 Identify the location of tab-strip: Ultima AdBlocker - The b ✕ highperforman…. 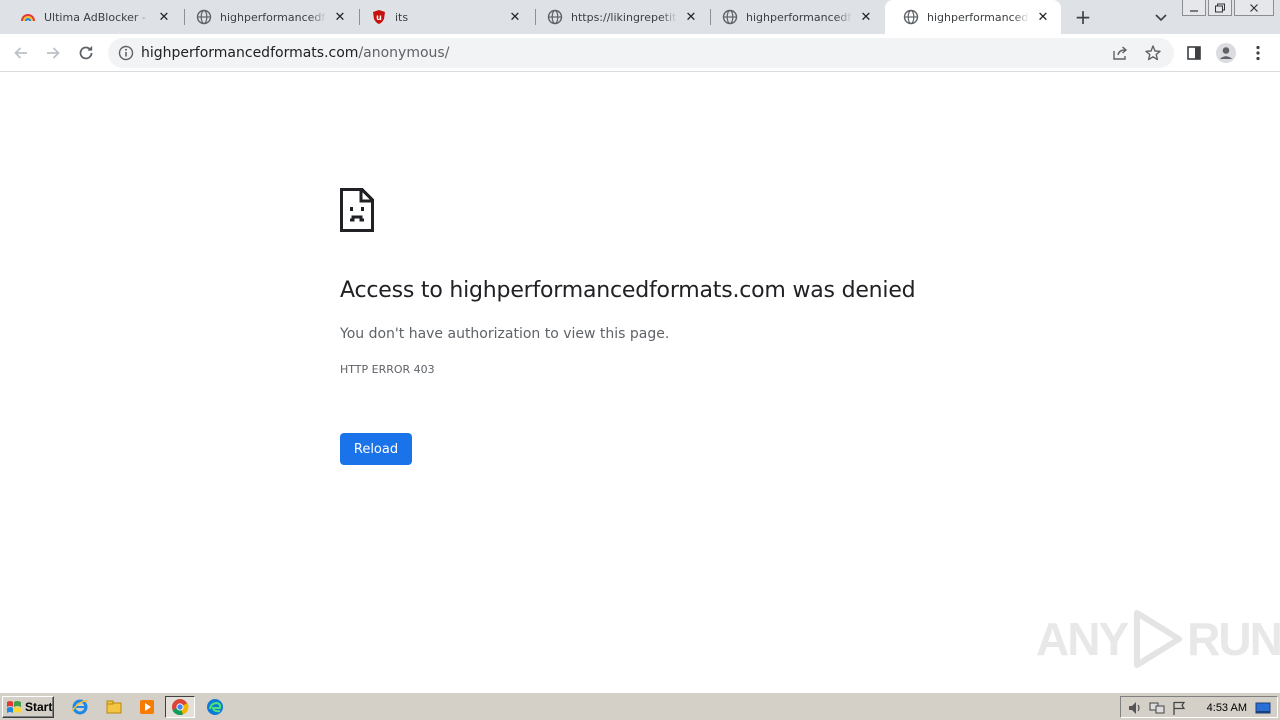
(640, 17).